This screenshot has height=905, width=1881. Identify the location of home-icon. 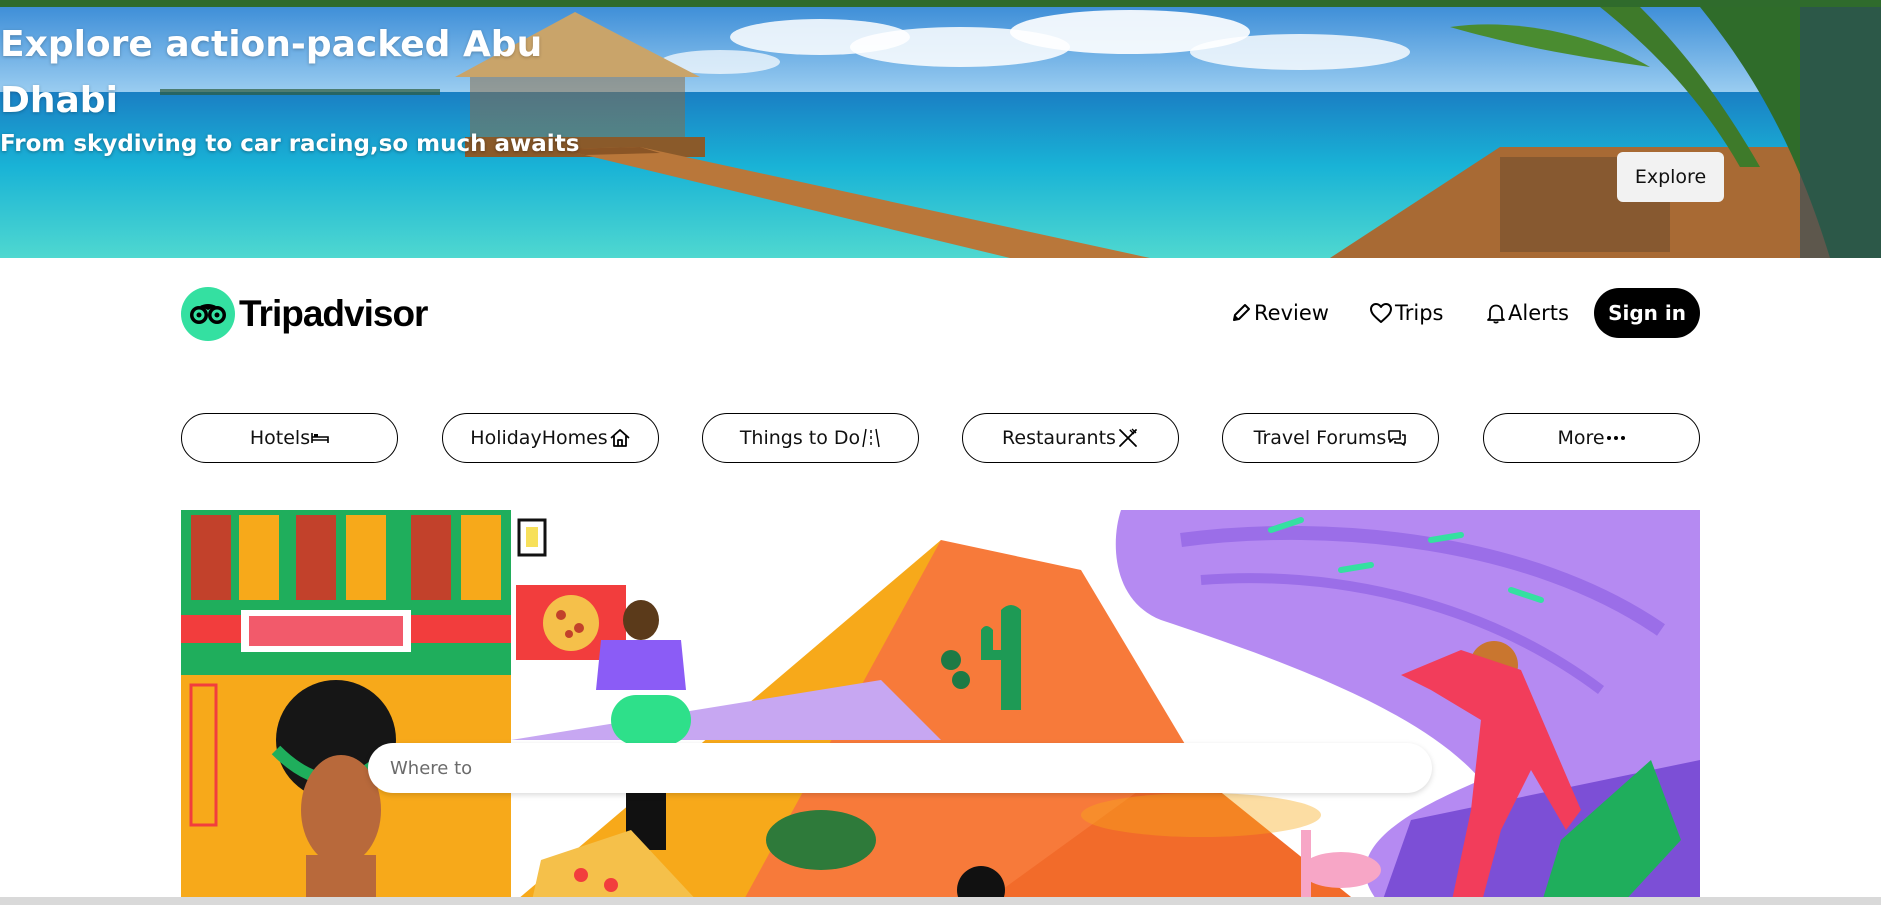
(620, 438).